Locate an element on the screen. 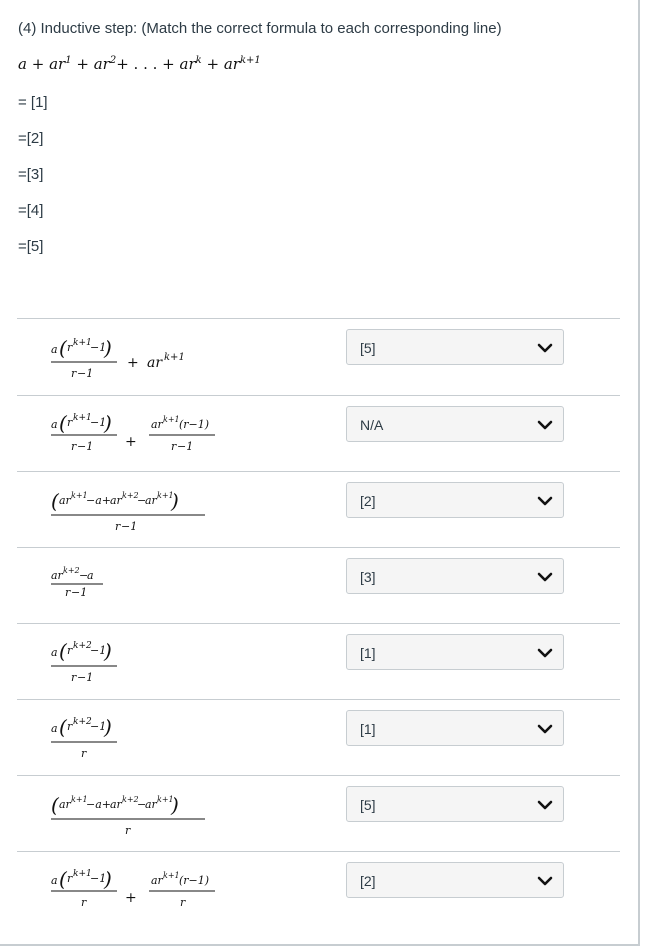 Image resolution: width=646 pixels, height=952 pixels. match-row: a ( r k+2 −1 ) r −1 [1] is located at coordinates (318, 662).